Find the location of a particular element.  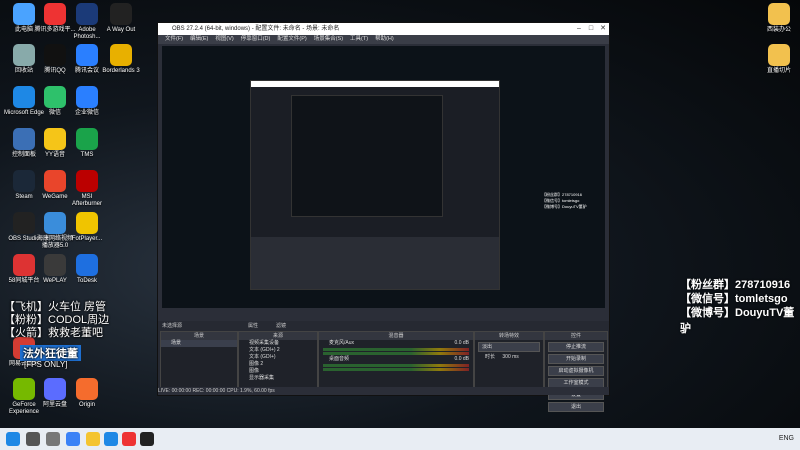

close-icon: ✕ is located at coordinates (603, 29).